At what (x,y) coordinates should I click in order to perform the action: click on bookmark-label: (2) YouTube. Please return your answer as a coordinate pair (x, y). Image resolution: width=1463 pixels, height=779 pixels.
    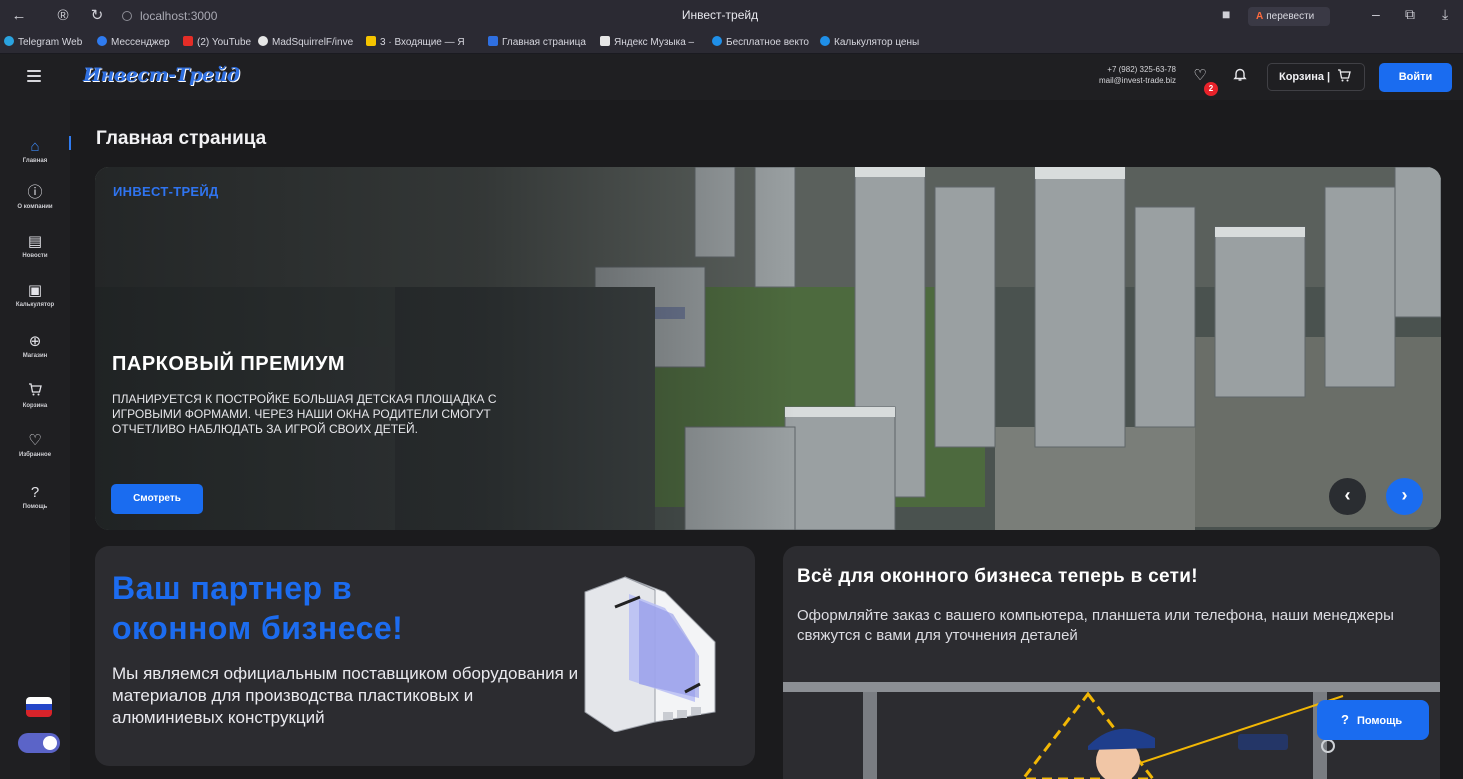
    Looking at the image, I should click on (224, 42).